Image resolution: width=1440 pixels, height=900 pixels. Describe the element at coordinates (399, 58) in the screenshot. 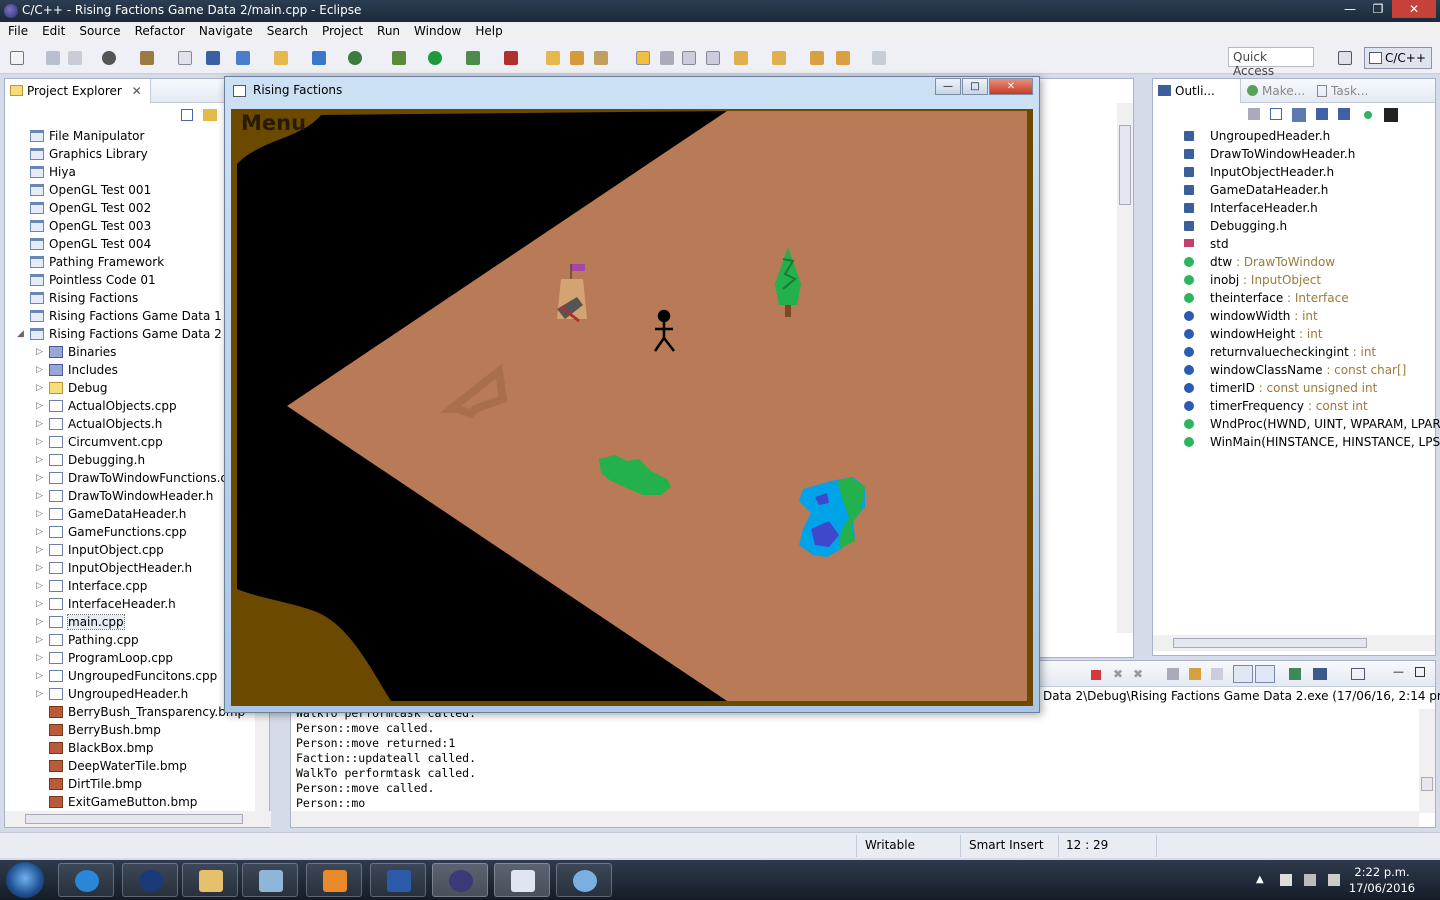

I see `debug-bug-icon` at that location.